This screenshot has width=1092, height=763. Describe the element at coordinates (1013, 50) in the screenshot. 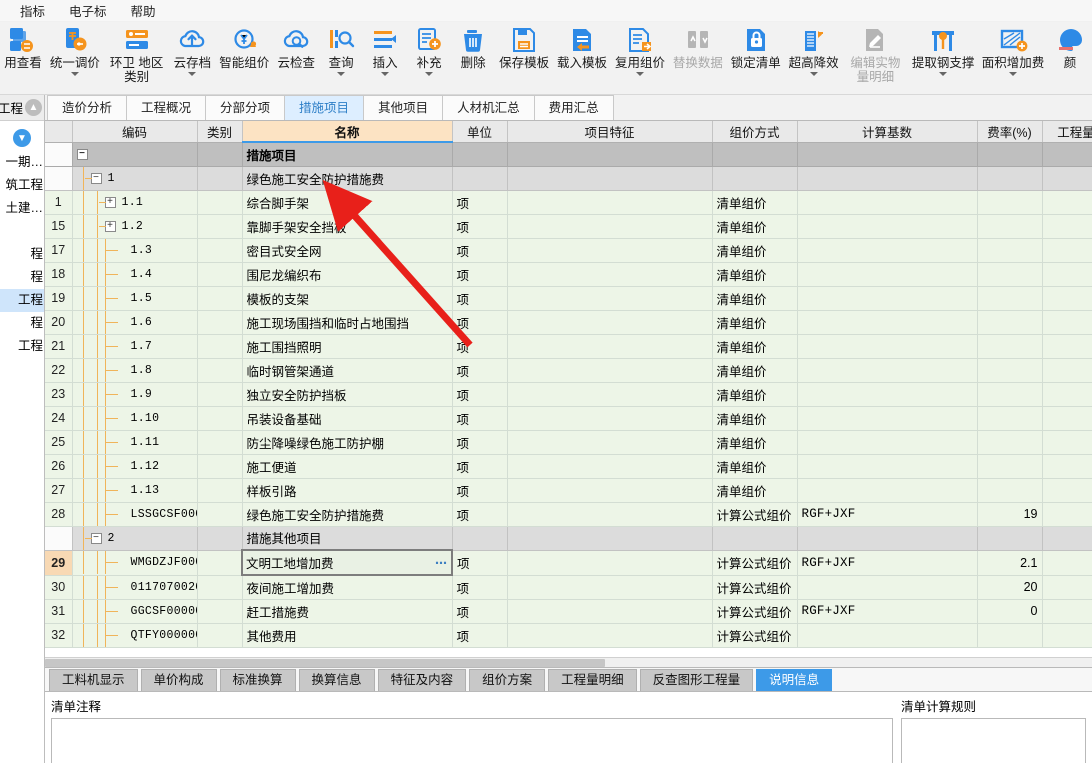

I see `area-surcharge-button: 面积增加费` at that location.